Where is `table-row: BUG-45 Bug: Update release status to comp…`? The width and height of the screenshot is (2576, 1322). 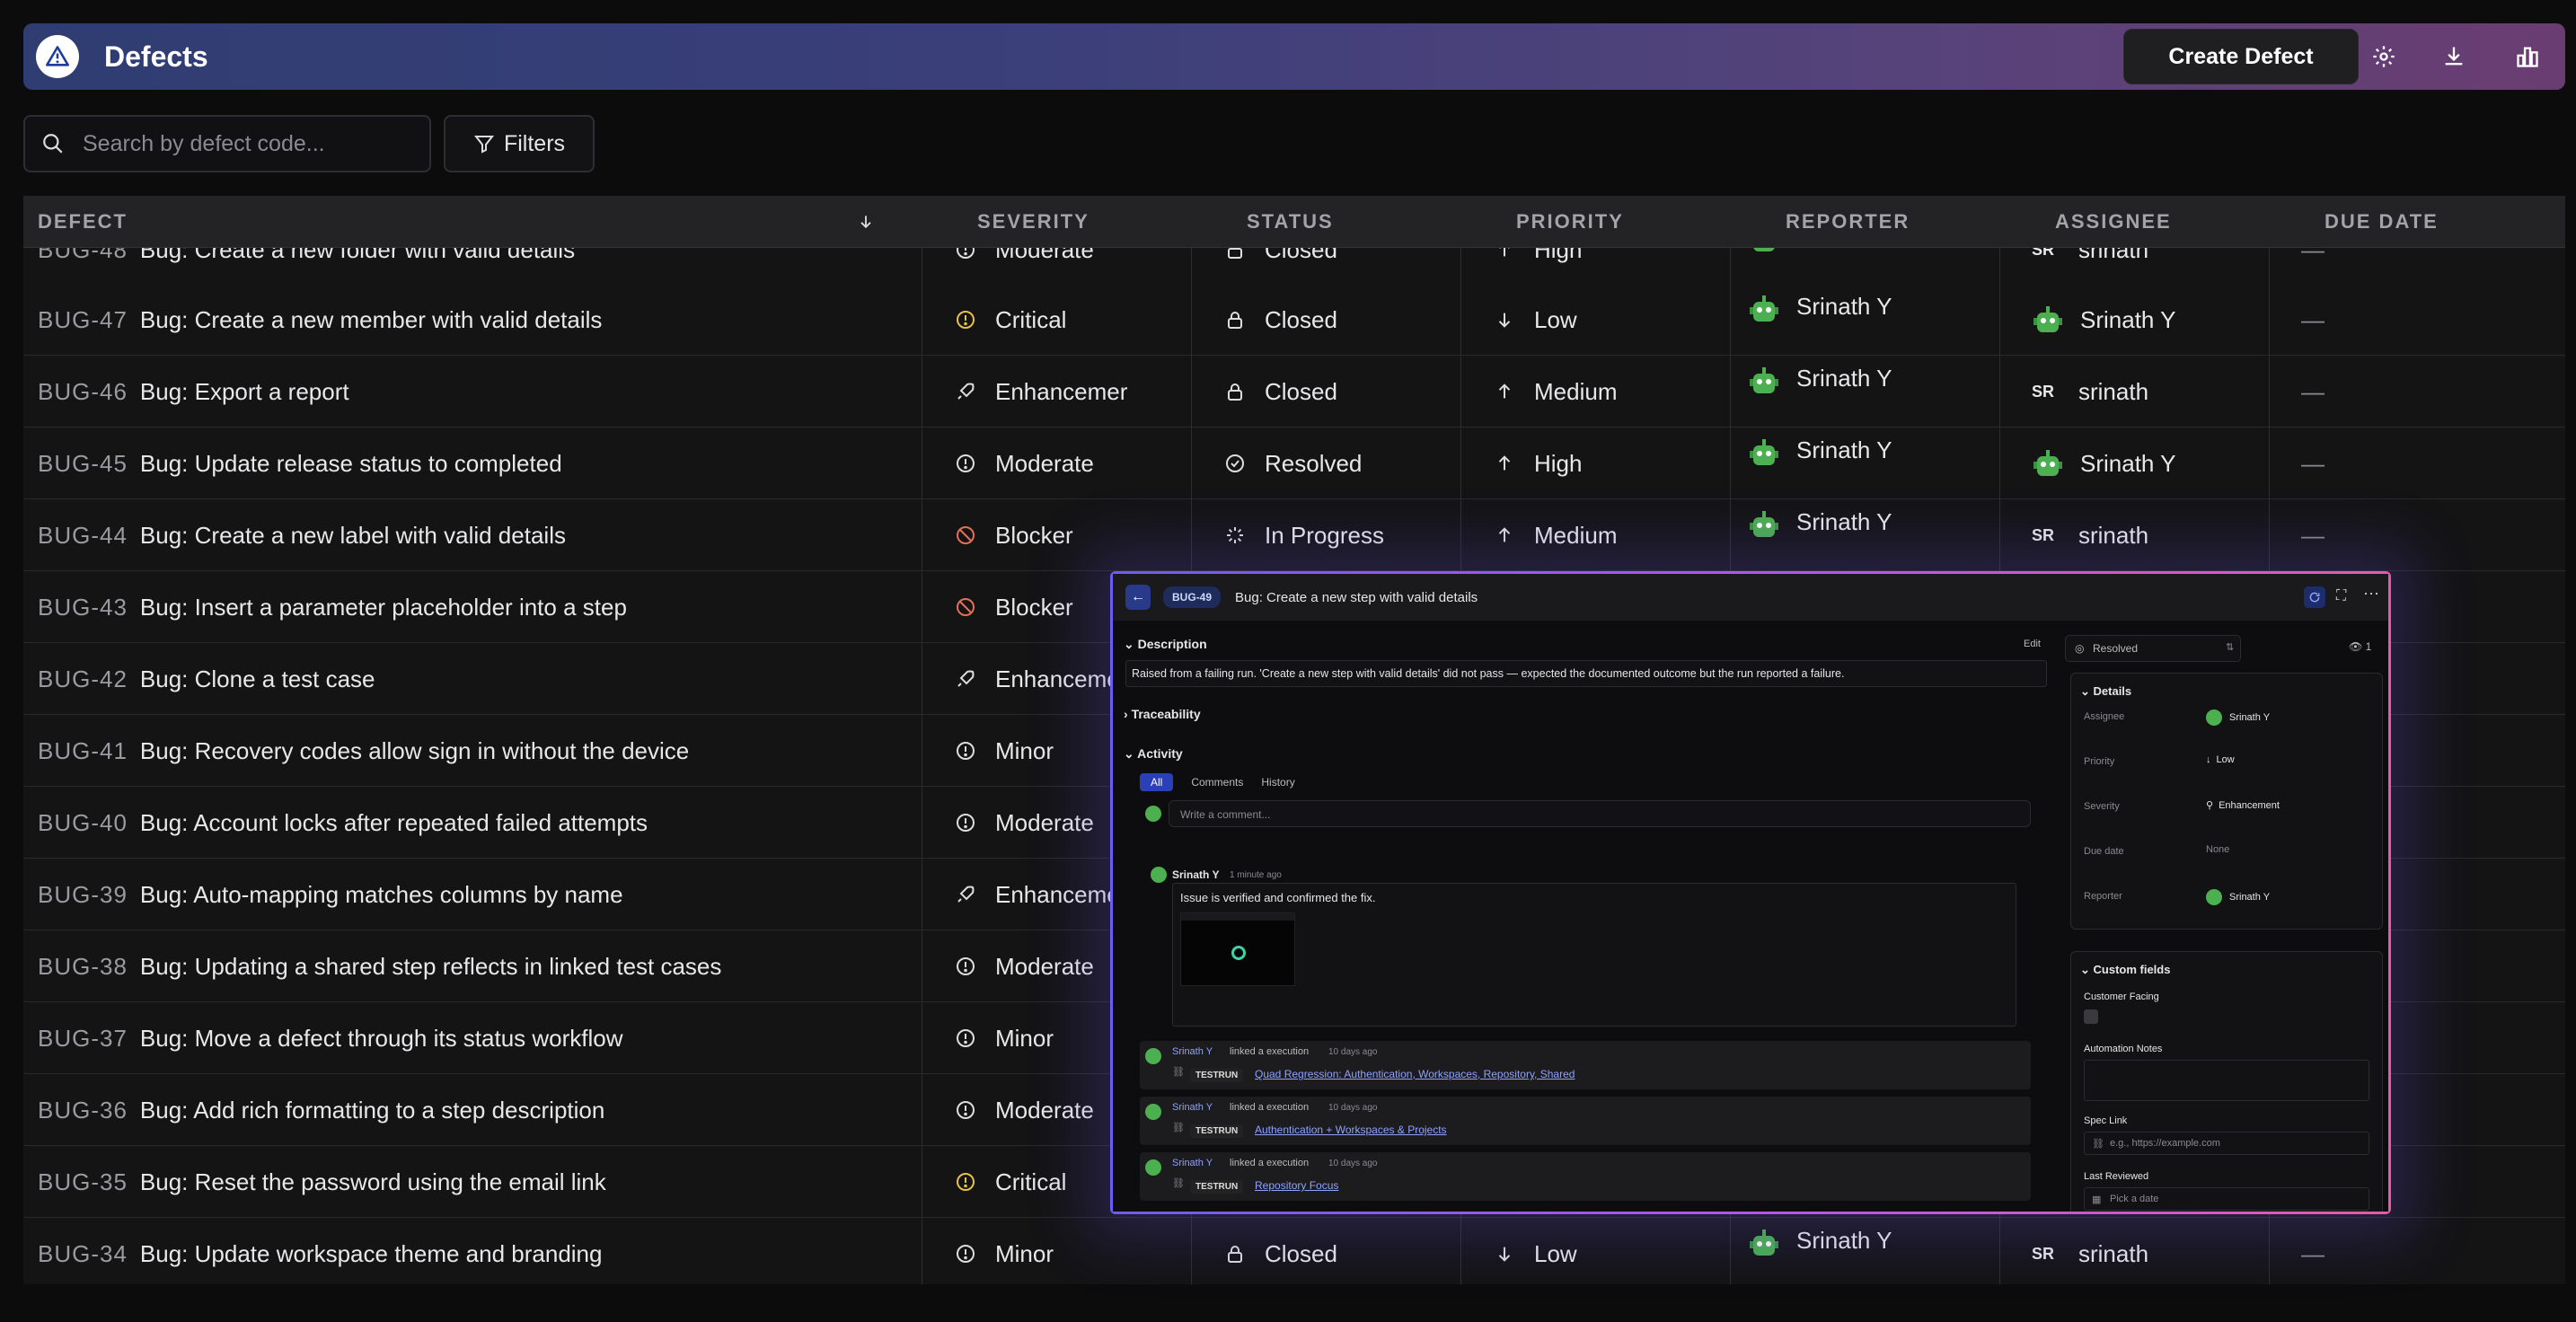 table-row: BUG-45 Bug: Update release status to comp… is located at coordinates (1294, 463).